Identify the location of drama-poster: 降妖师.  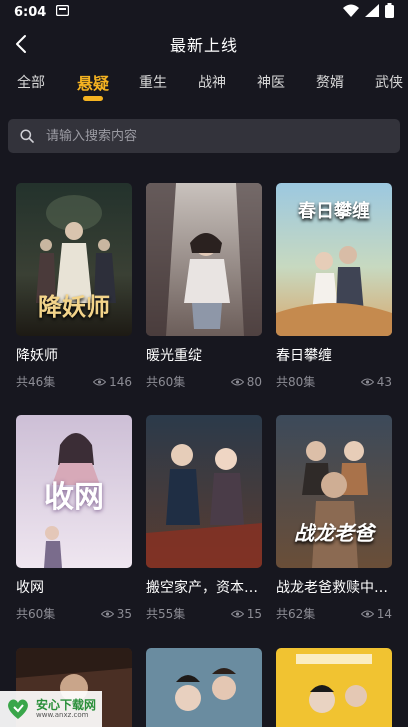
(74, 259).